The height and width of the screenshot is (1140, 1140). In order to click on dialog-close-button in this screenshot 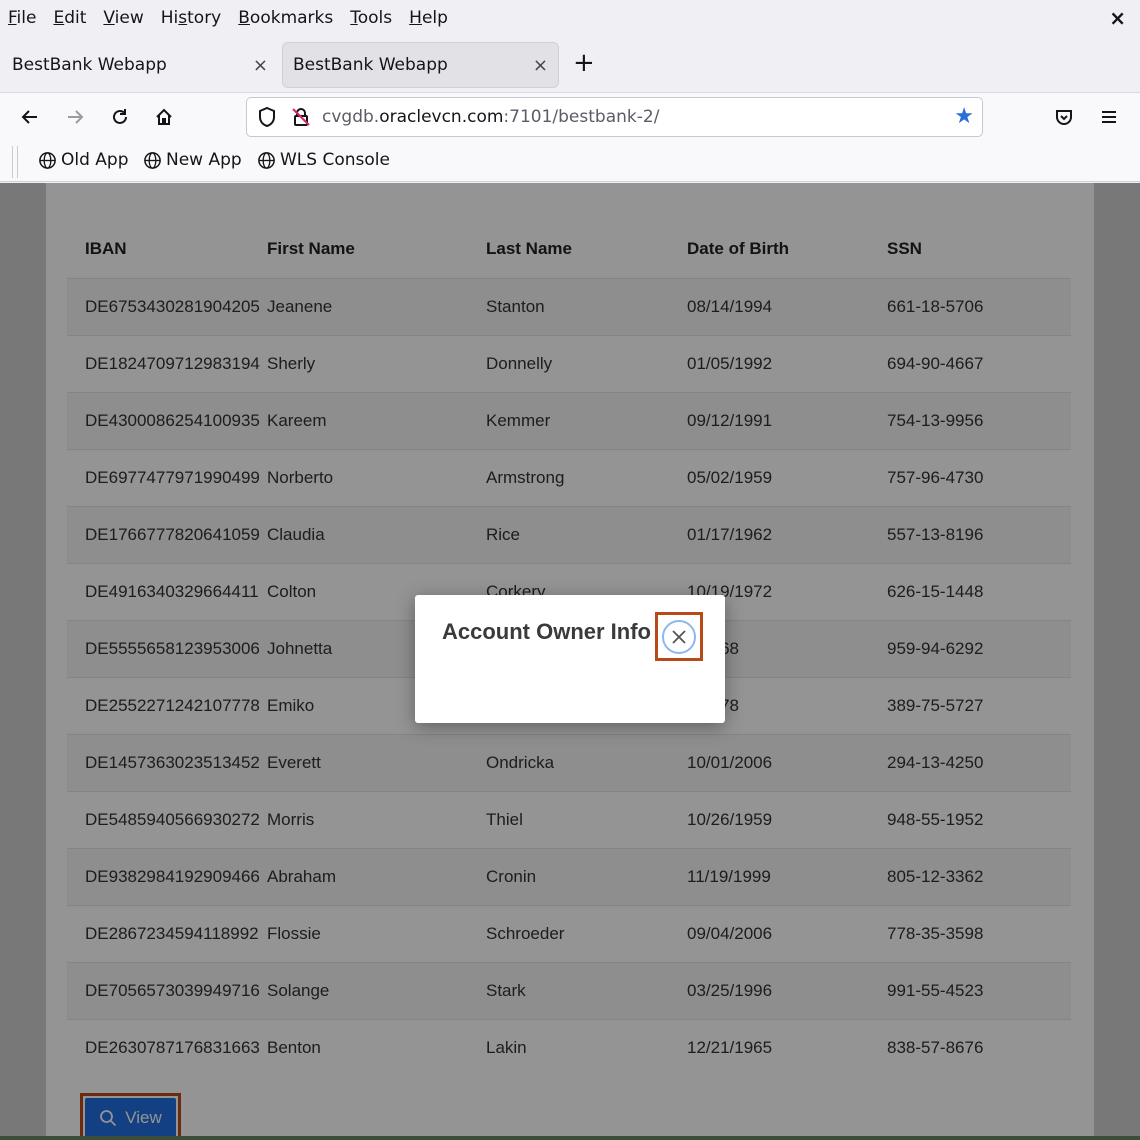, I will do `click(679, 637)`.